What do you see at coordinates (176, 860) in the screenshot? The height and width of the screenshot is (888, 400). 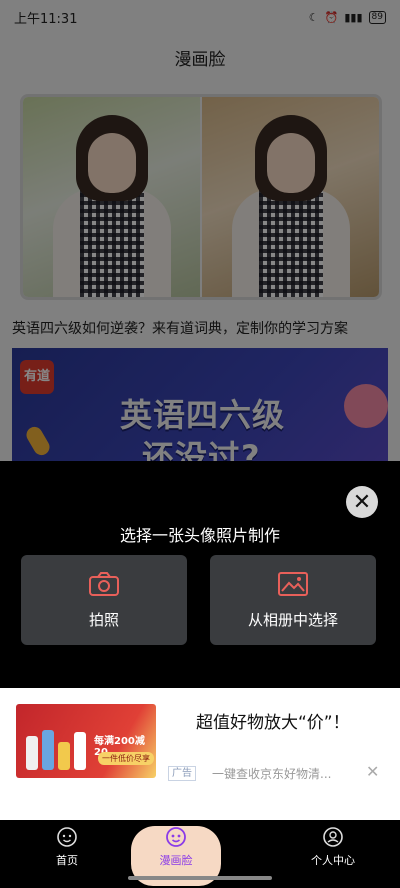 I see `tab-comic-face-label: 漫画脸` at bounding box center [176, 860].